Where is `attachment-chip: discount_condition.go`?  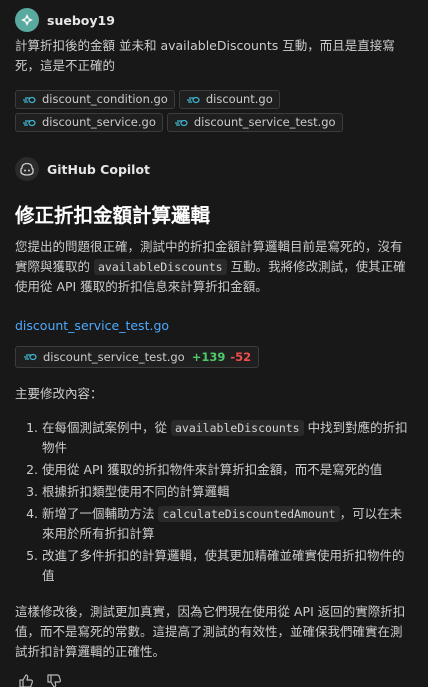 attachment-chip: discount_condition.go is located at coordinates (95, 99).